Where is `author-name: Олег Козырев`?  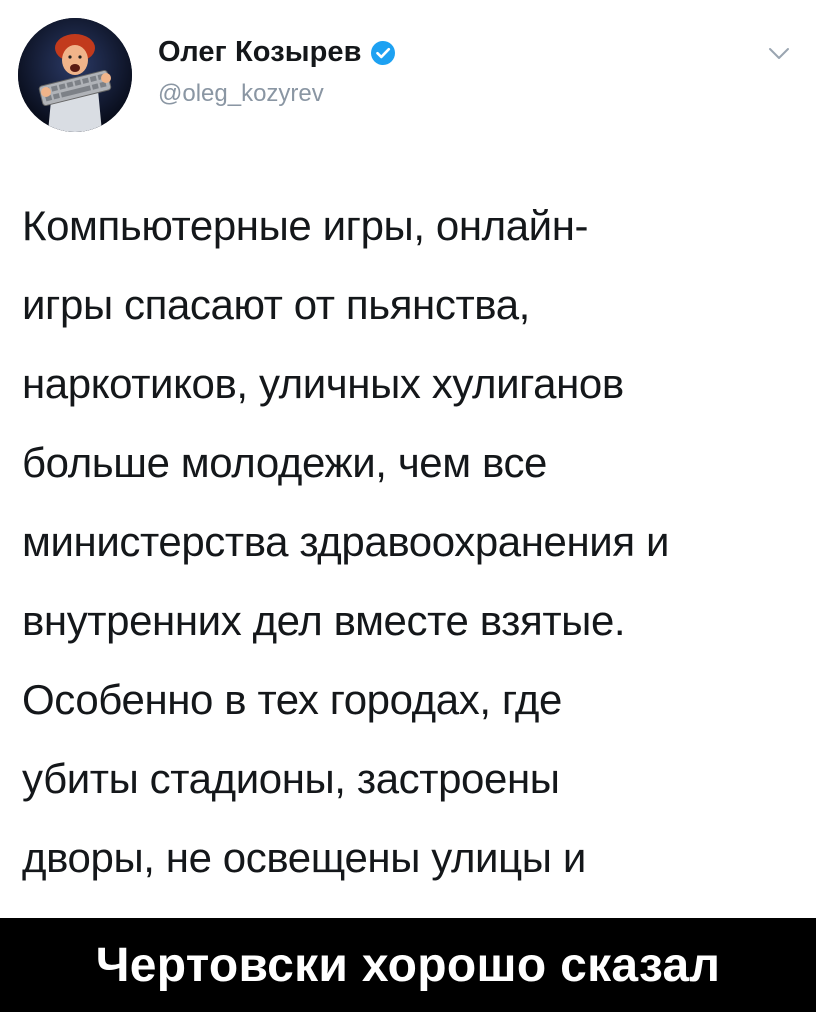 author-name: Олег Козырев is located at coordinates (260, 52).